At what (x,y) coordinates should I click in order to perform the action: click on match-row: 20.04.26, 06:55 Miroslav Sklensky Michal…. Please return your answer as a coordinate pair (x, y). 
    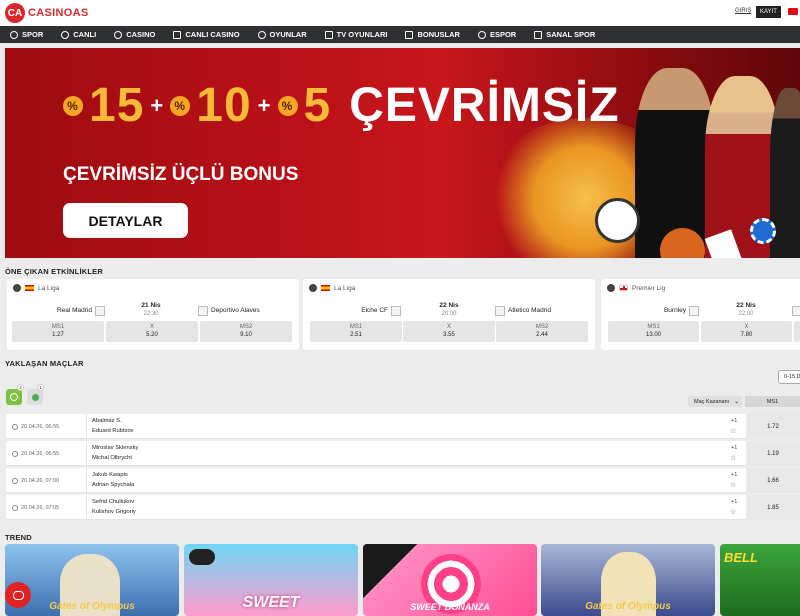
    Looking at the image, I should click on (403, 453).